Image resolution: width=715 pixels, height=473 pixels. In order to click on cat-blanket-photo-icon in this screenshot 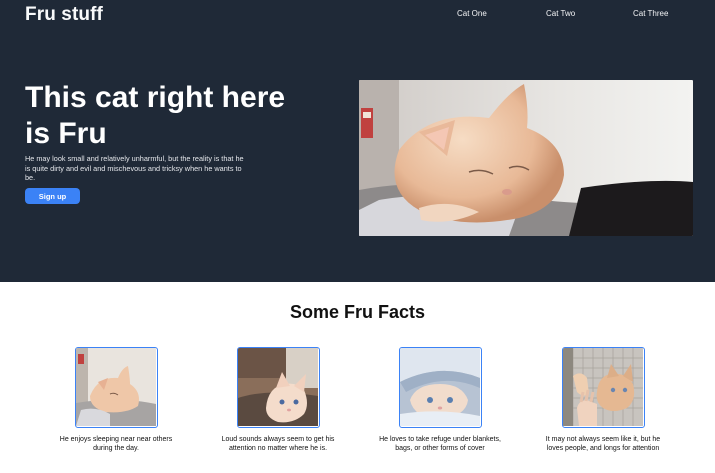, I will do `click(439, 387)`.